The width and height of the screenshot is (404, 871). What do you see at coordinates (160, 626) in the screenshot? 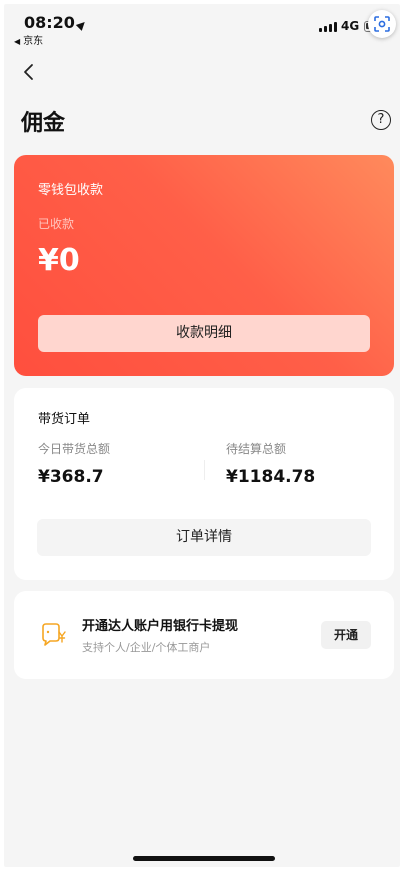
I see `bank-title: 开通达人账户用银行卡提现` at bounding box center [160, 626].